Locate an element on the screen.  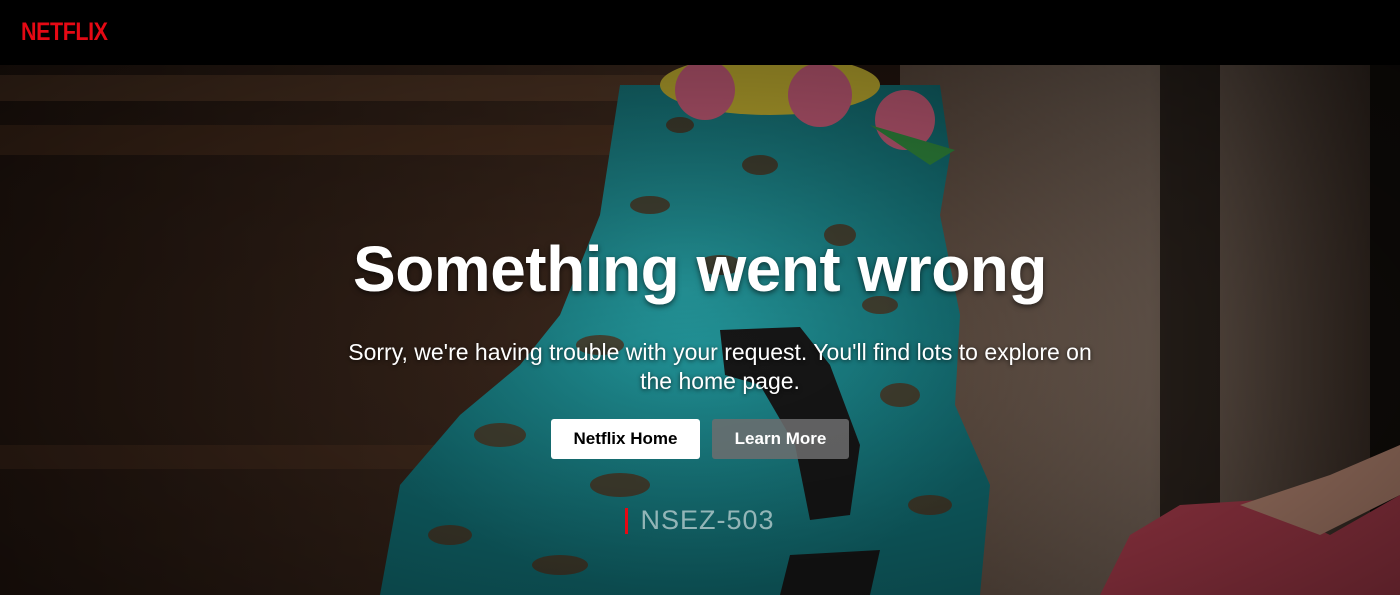
error-code: NSEZ-503 is located at coordinates (700, 520).